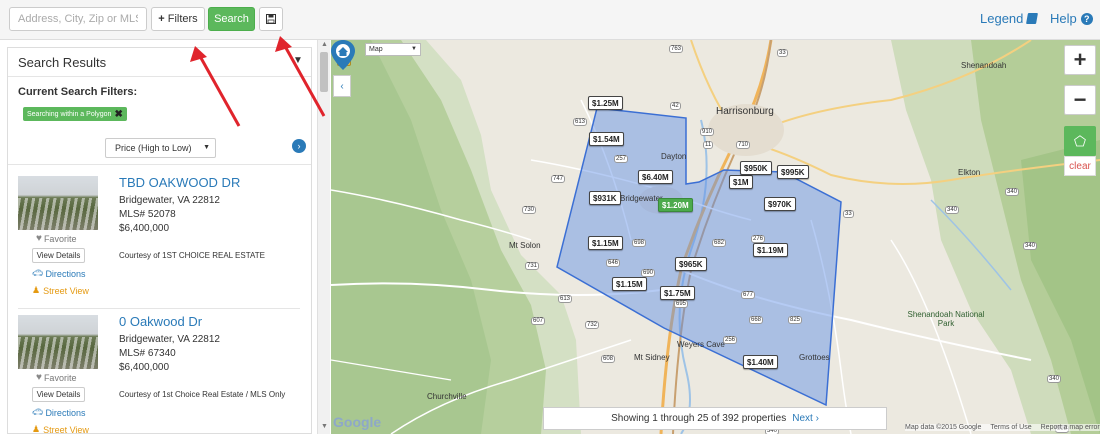  Describe the element at coordinates (1070, 427) in the screenshot. I see `report-error-link: Report a map error` at that location.